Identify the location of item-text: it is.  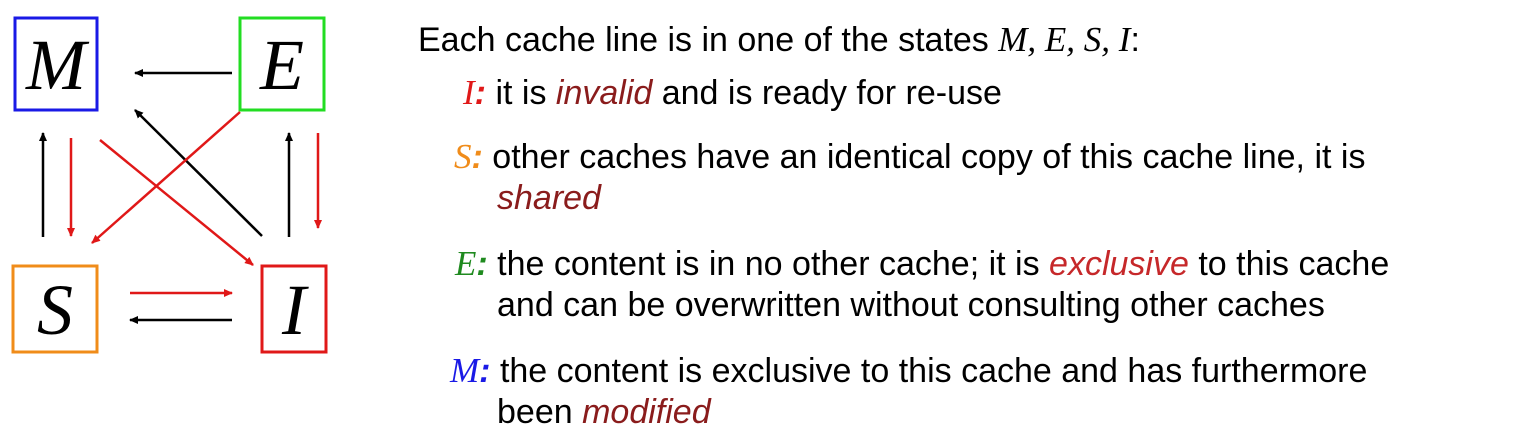
(525, 93).